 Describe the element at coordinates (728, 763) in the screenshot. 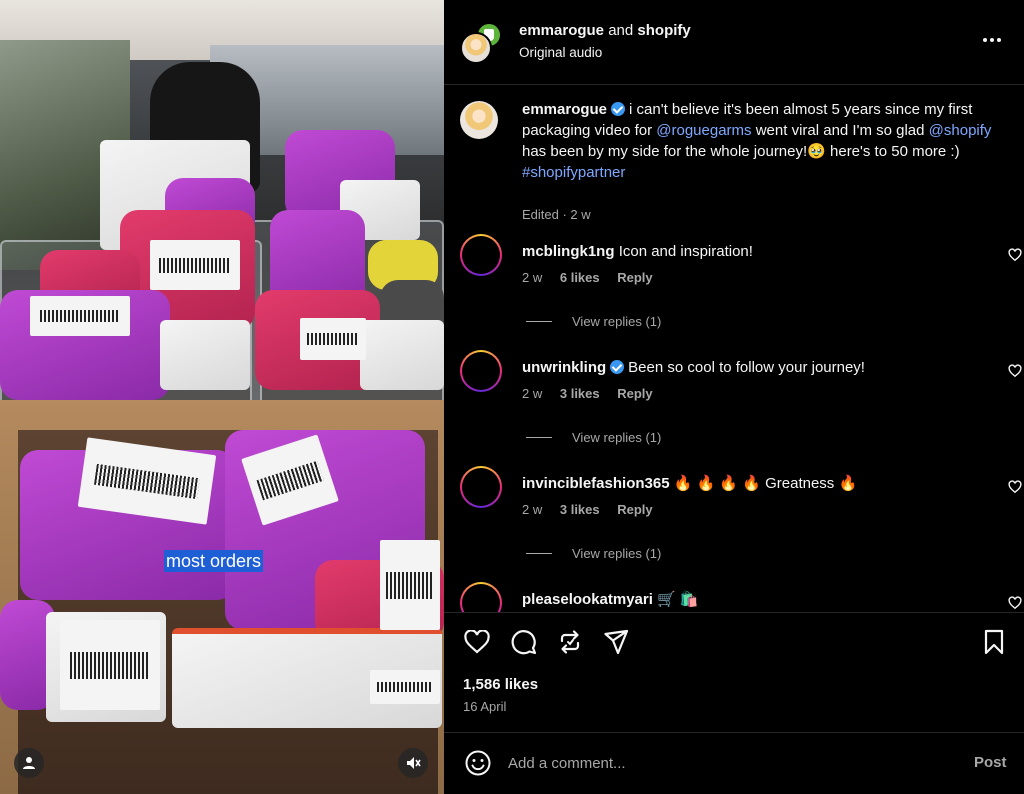

I see `comment-input` at that location.